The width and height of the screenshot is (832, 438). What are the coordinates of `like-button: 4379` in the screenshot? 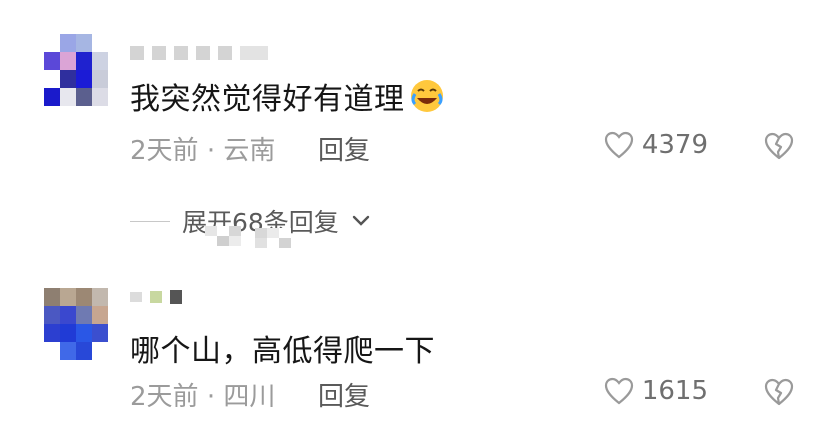 It's located at (656, 145).